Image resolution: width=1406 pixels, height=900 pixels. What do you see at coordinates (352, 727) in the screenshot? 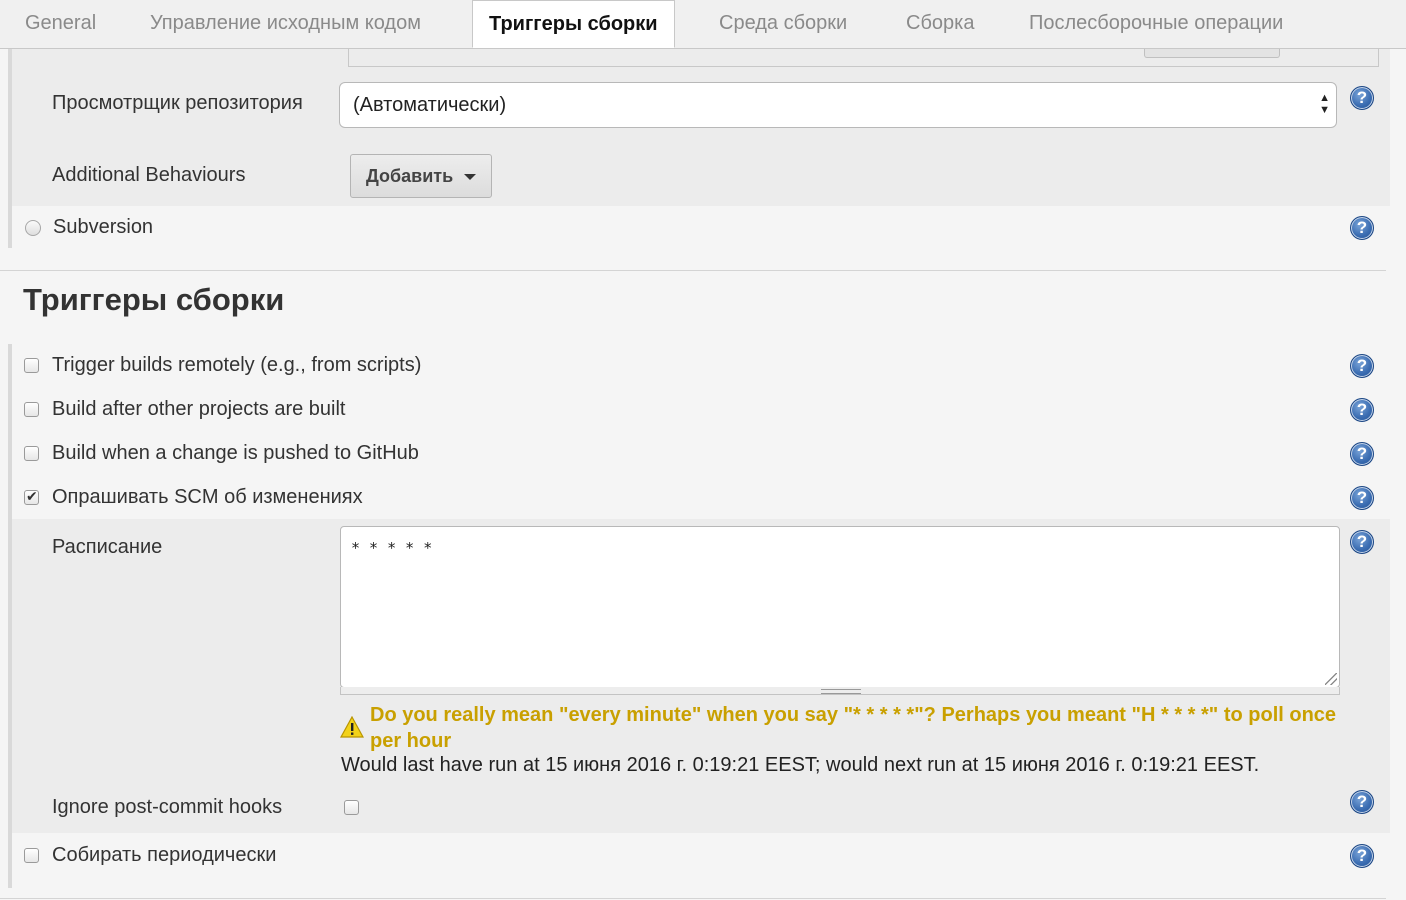
I see `warning-icon` at bounding box center [352, 727].